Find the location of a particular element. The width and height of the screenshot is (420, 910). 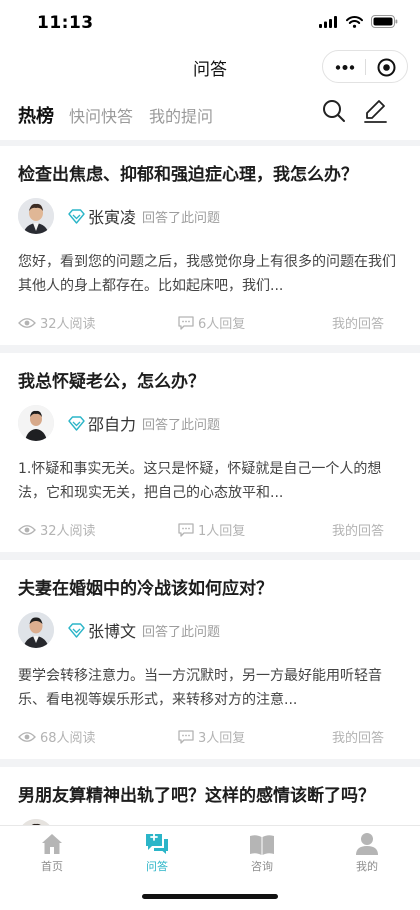

replies-count: 6人回复 is located at coordinates (211, 322).